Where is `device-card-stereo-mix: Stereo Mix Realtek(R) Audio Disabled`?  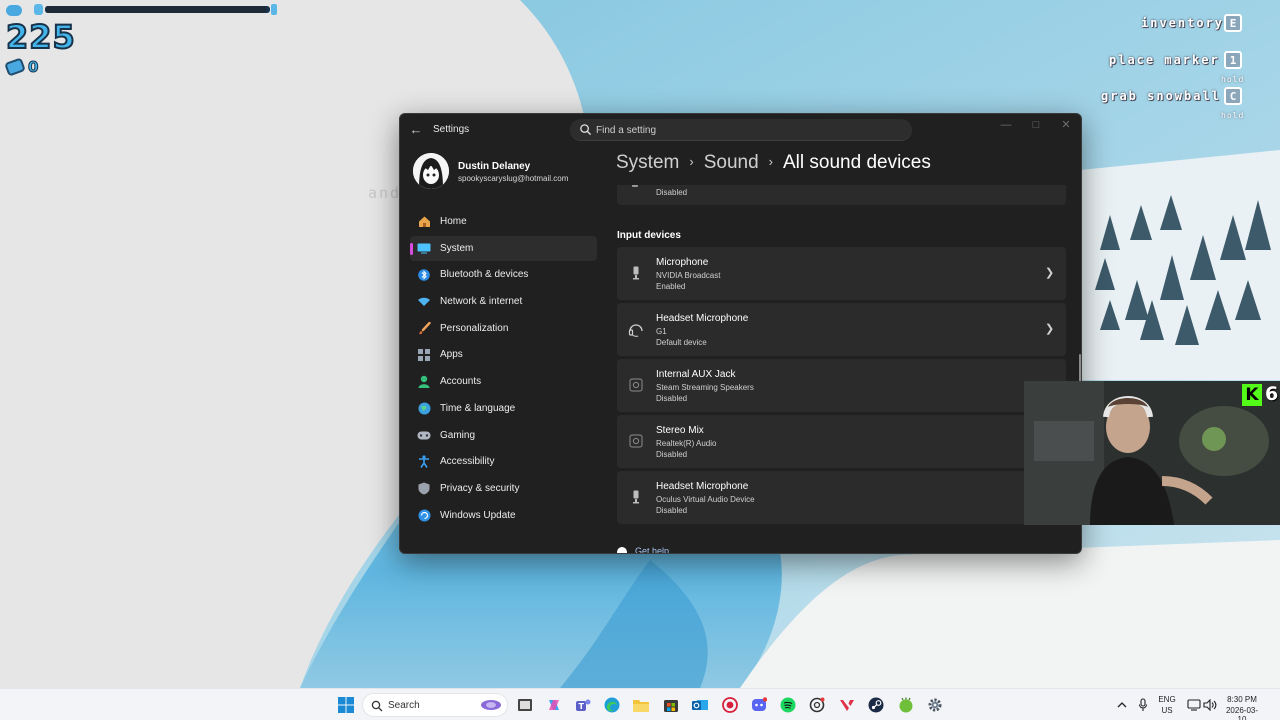 device-card-stereo-mix: Stereo Mix Realtek(R) Audio Disabled is located at coordinates (841, 441).